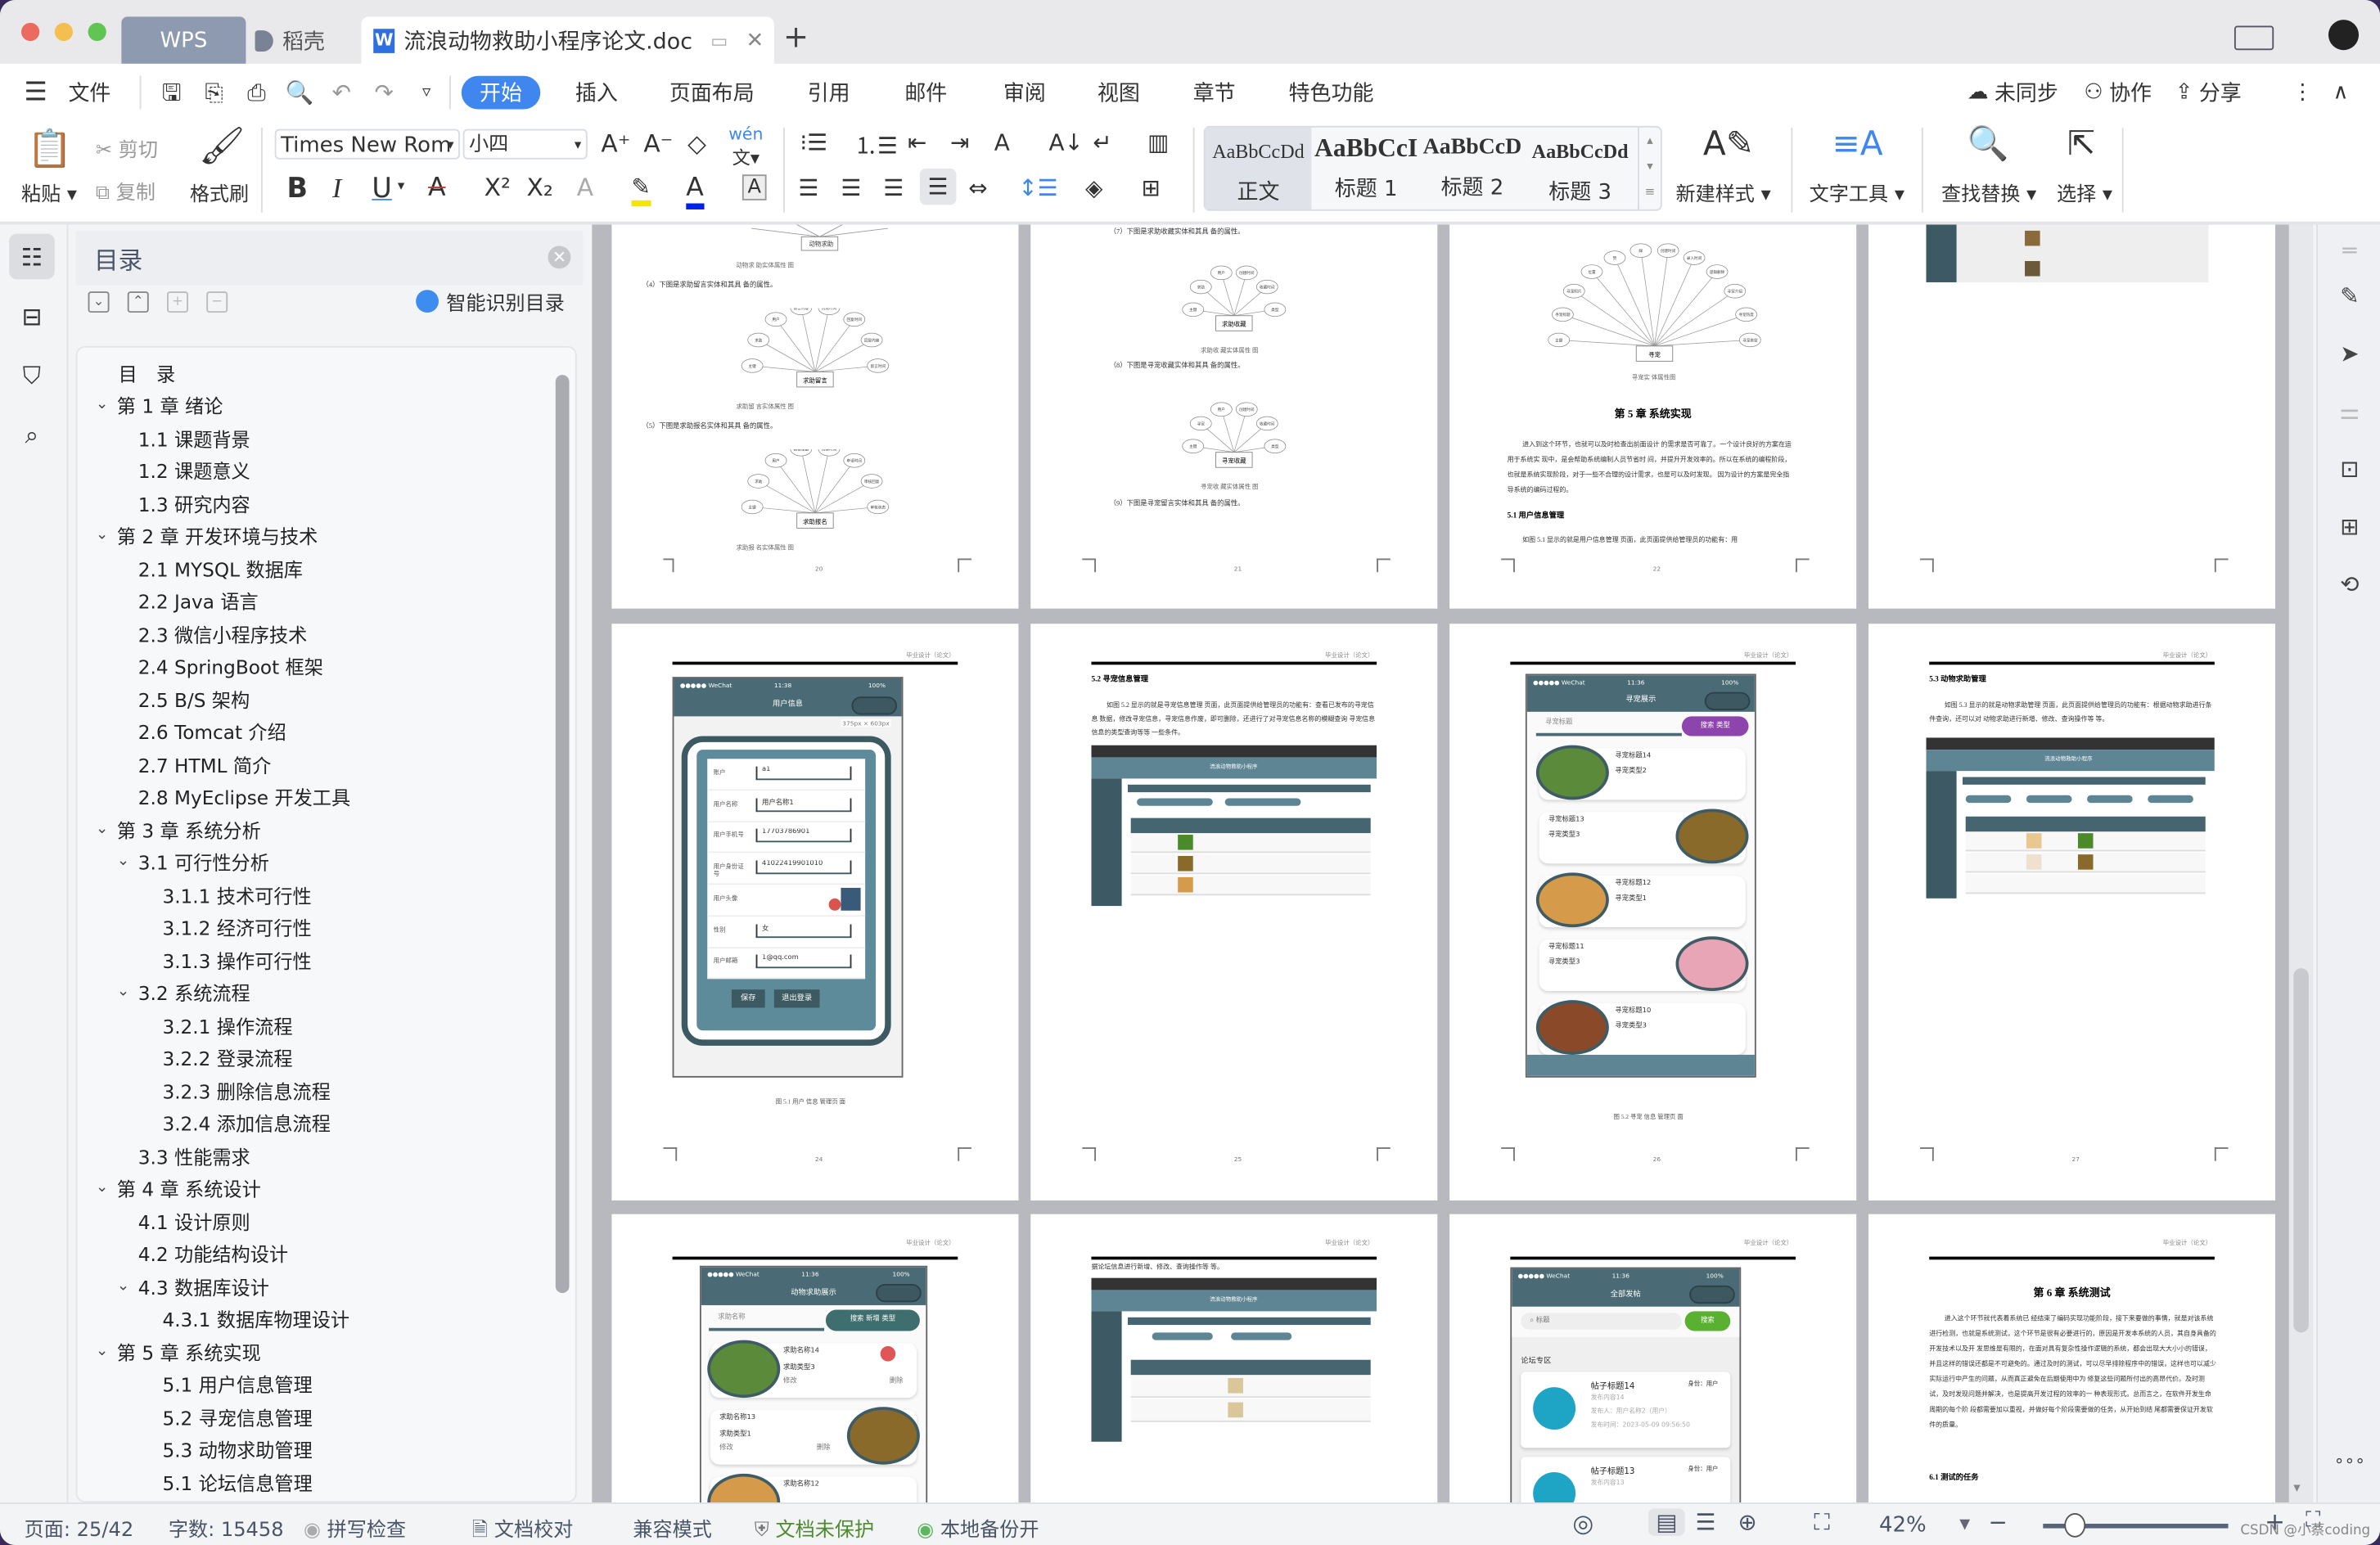 The height and width of the screenshot is (1545, 2380). What do you see at coordinates (237, 1481) in the screenshot?
I see `toc-item: 5.1 论坛信息管理` at bounding box center [237, 1481].